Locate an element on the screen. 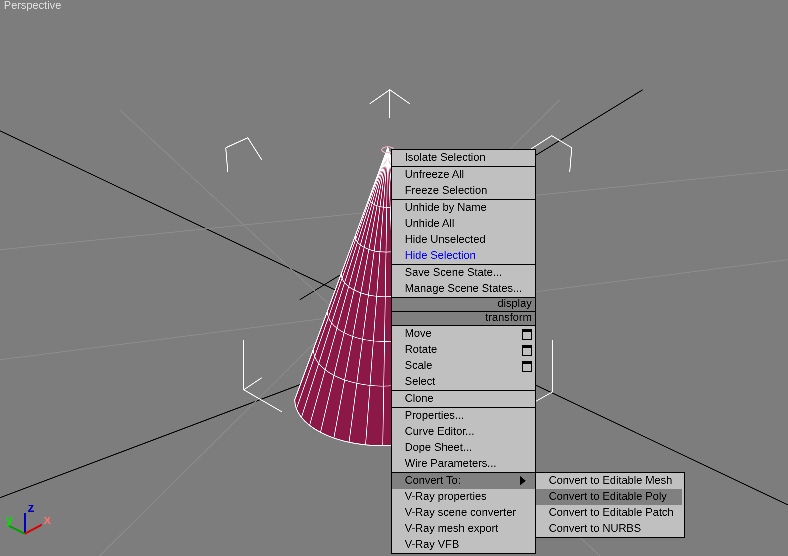 The image size is (788, 556). menu-item: V-Ray mesh export is located at coordinates (463, 529).